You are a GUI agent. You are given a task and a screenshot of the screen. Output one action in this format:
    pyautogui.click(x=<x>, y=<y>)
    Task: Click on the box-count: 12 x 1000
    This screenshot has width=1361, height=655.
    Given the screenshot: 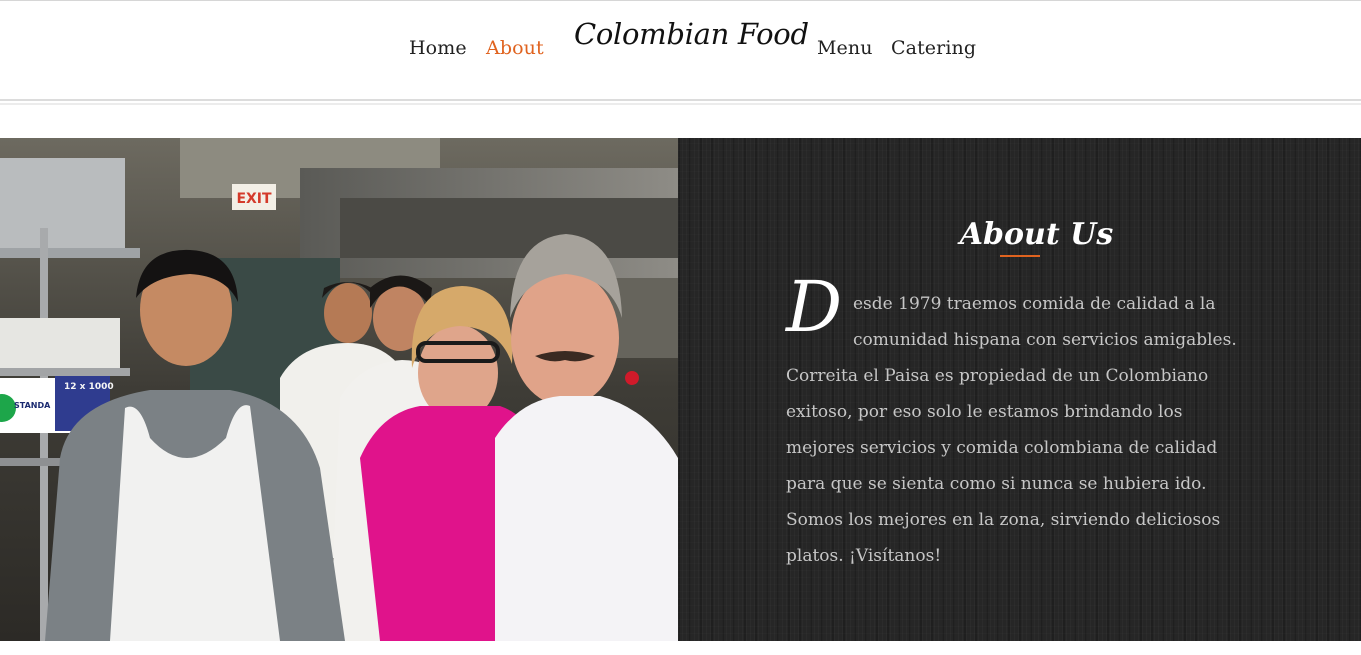 What is the action you would take?
    pyautogui.click(x=89, y=387)
    